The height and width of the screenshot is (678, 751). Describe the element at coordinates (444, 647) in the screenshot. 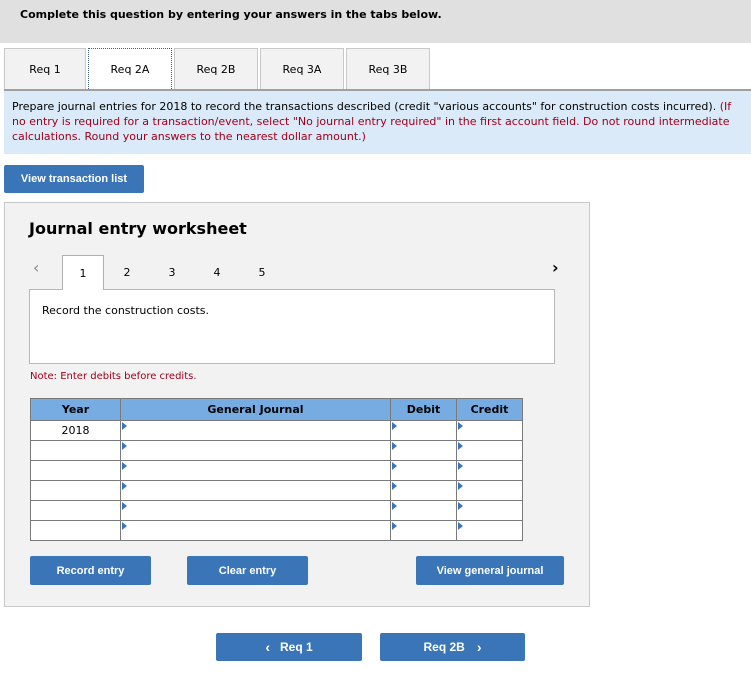

I see `next-requirement-label: Req 2B` at that location.